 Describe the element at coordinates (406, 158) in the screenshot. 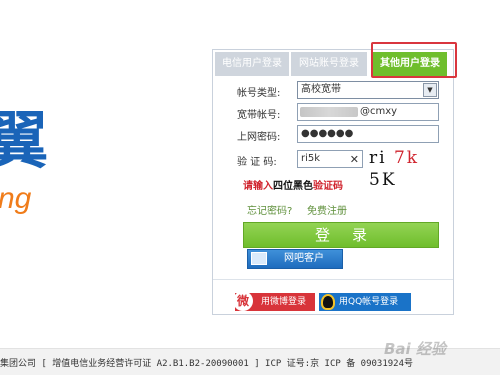

I see `captcha-image-text-2: 7k` at that location.